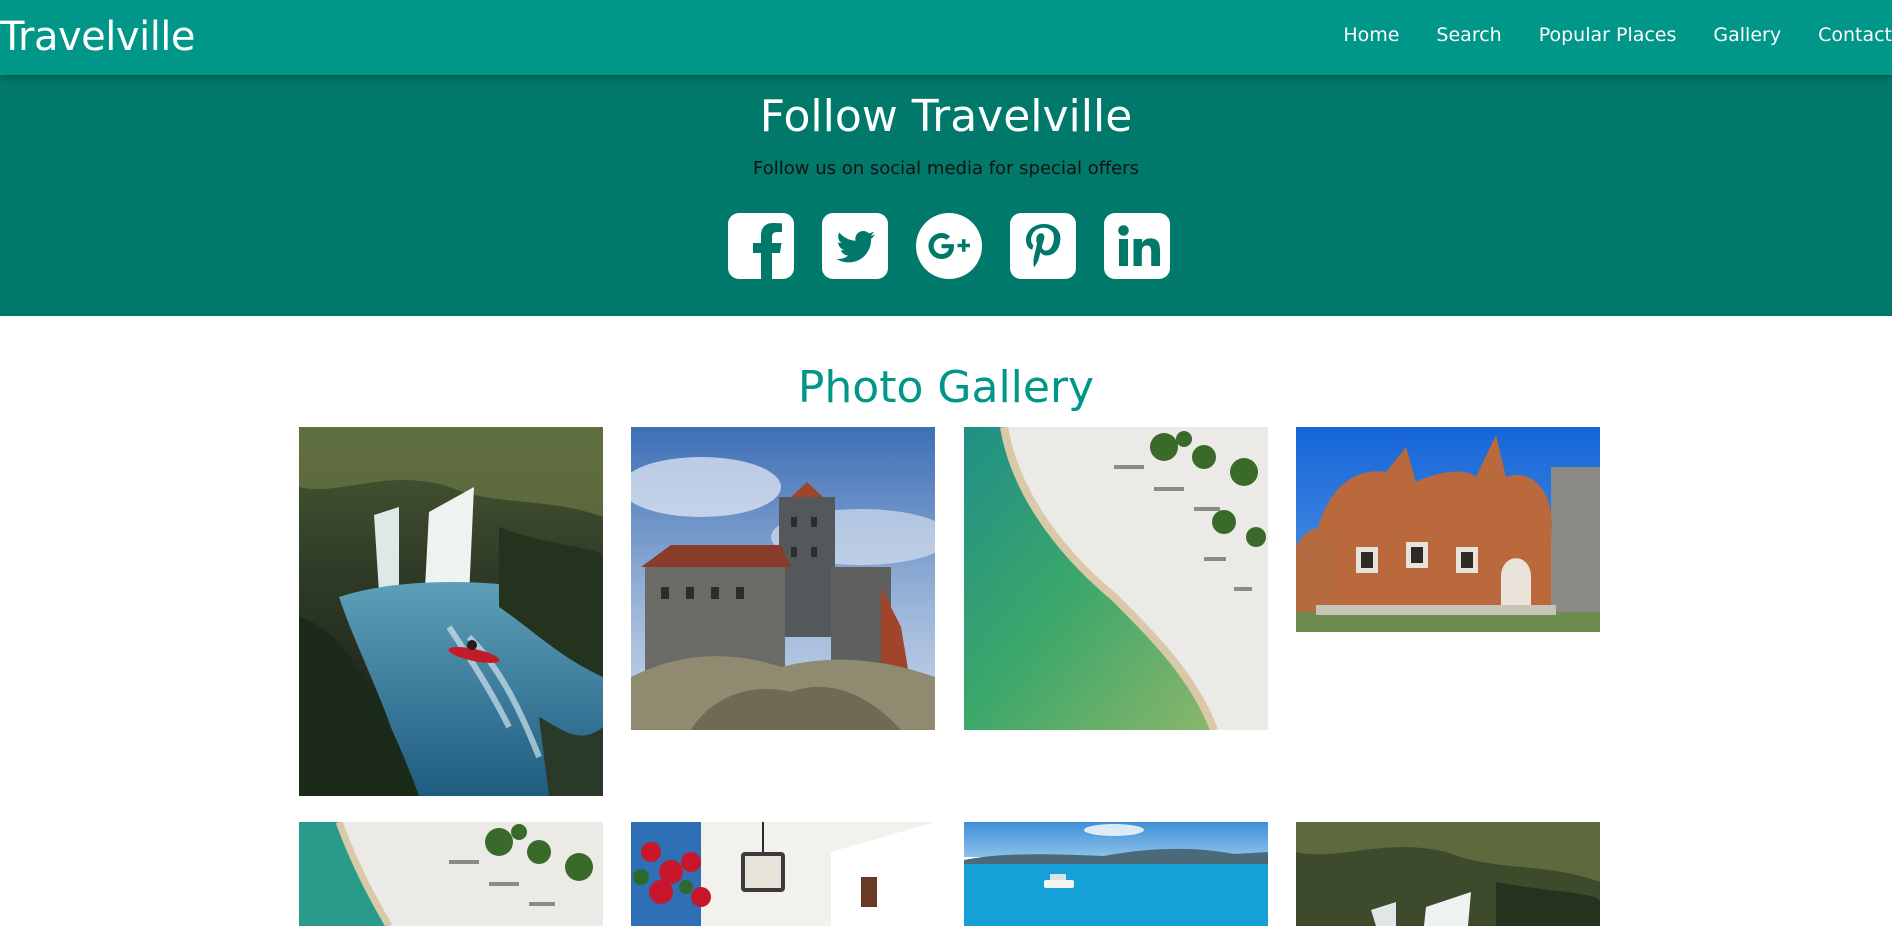  I want to click on social-links, so click(949, 246).